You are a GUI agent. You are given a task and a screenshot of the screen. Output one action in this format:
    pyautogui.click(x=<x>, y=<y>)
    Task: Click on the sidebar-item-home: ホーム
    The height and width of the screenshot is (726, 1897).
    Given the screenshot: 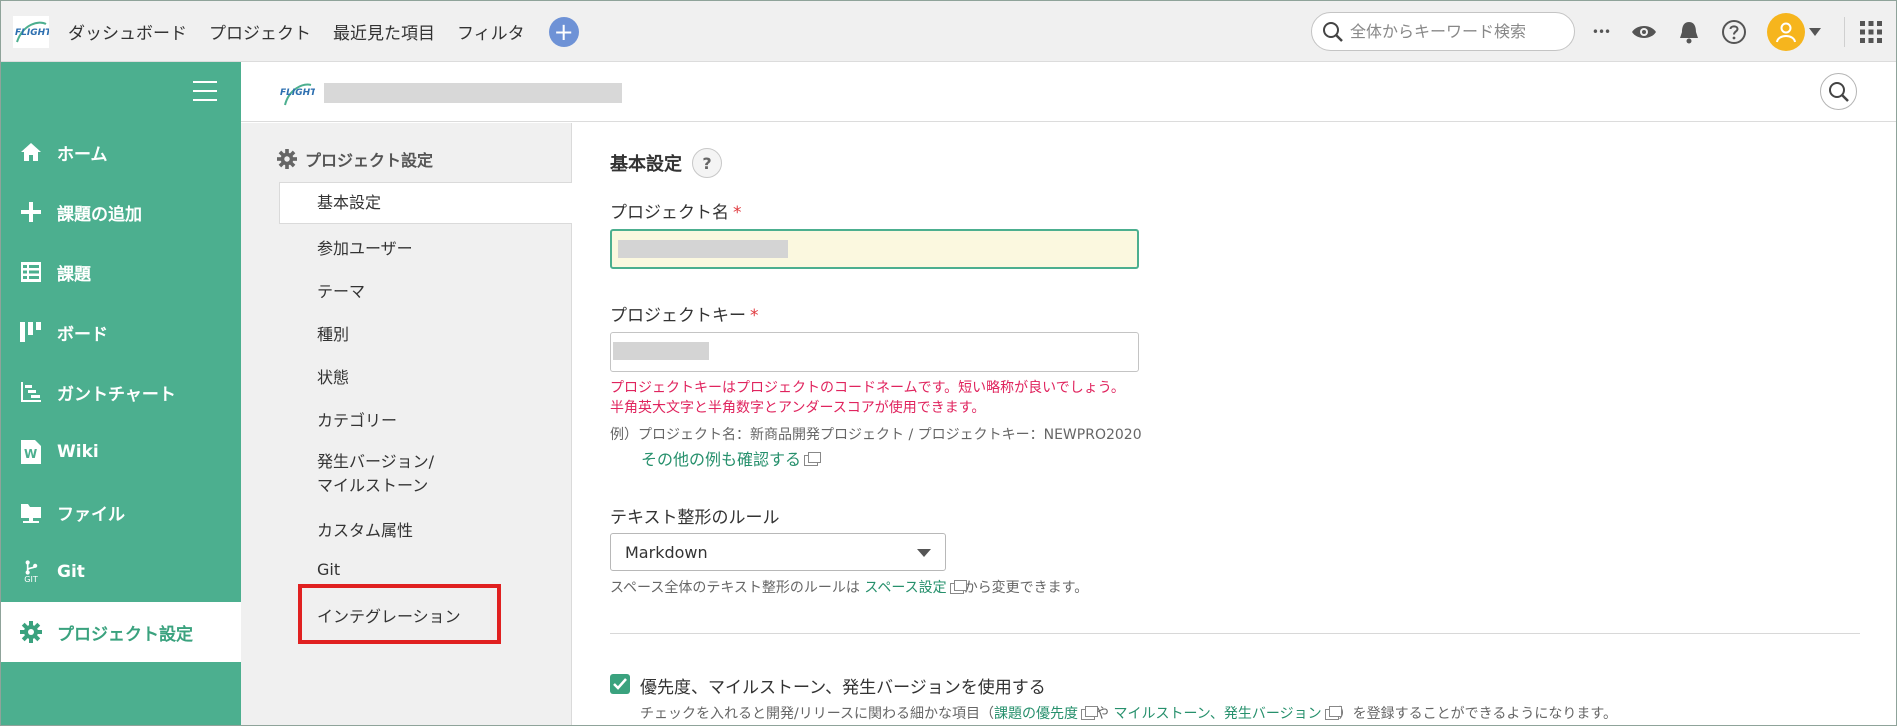 What is the action you would take?
    pyautogui.click(x=121, y=152)
    